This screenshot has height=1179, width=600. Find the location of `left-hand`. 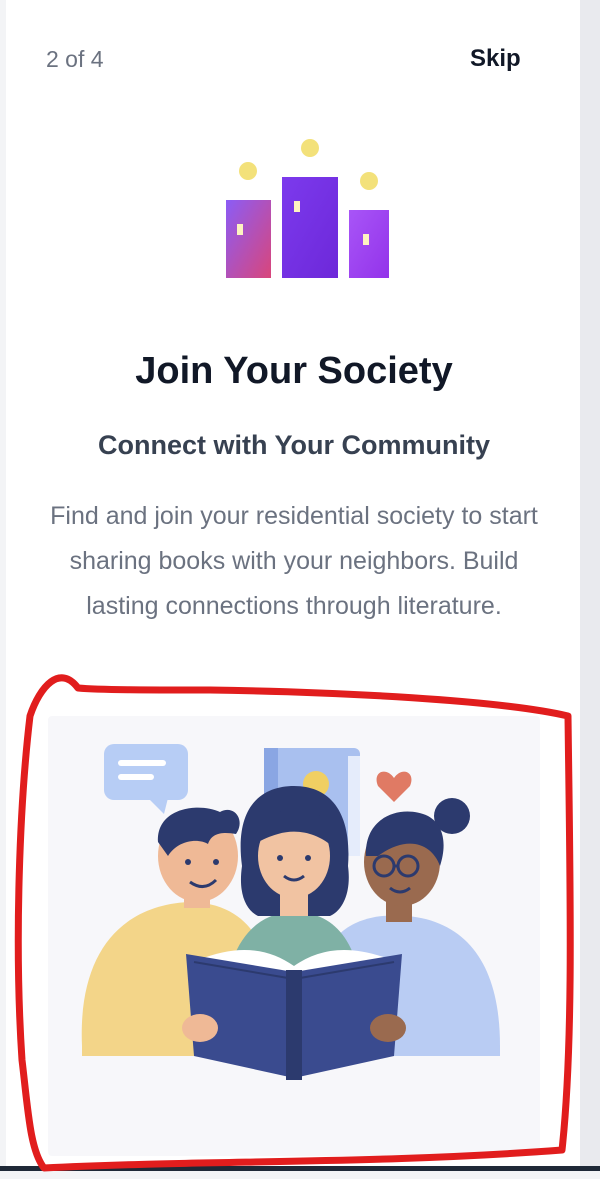

left-hand is located at coordinates (200, 1028).